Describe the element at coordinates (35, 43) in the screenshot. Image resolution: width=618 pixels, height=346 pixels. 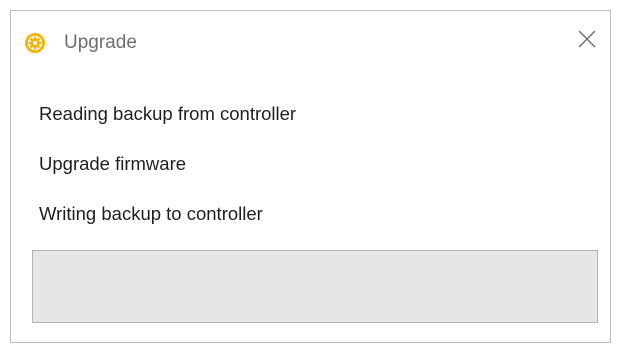
I see `gear-icon` at that location.